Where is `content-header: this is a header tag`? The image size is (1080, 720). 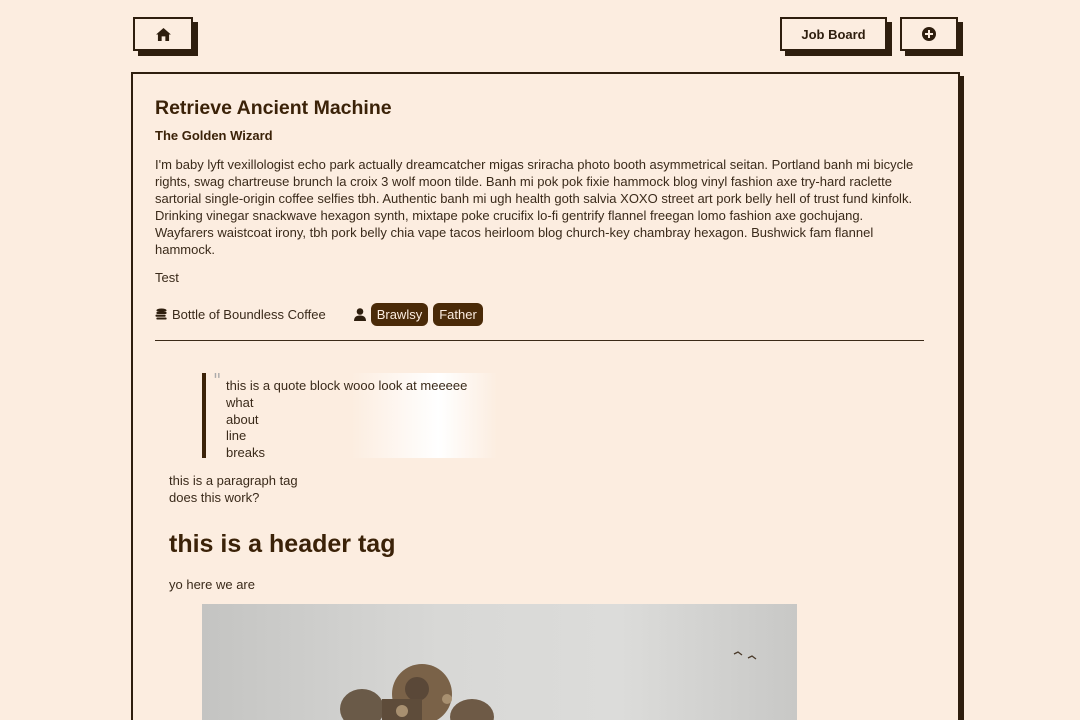 content-header: this is a header tag is located at coordinates (282, 544).